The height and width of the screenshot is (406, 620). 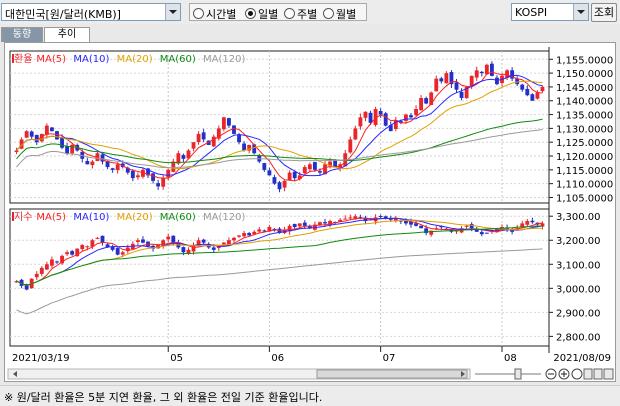 I want to click on y-tick-label: 1,140.0000, so click(x=584, y=102).